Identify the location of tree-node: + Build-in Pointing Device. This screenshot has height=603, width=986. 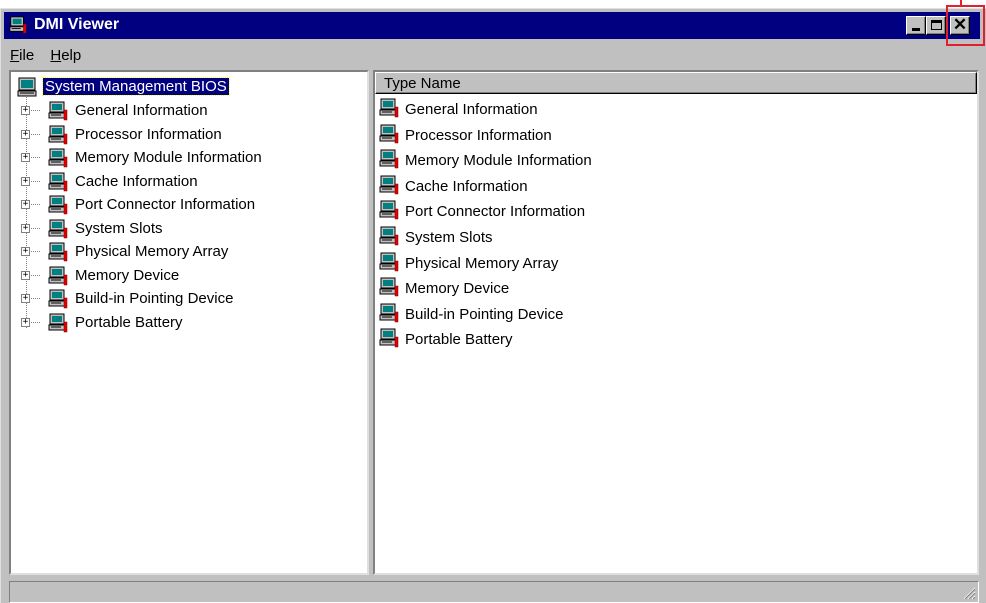
(184, 299).